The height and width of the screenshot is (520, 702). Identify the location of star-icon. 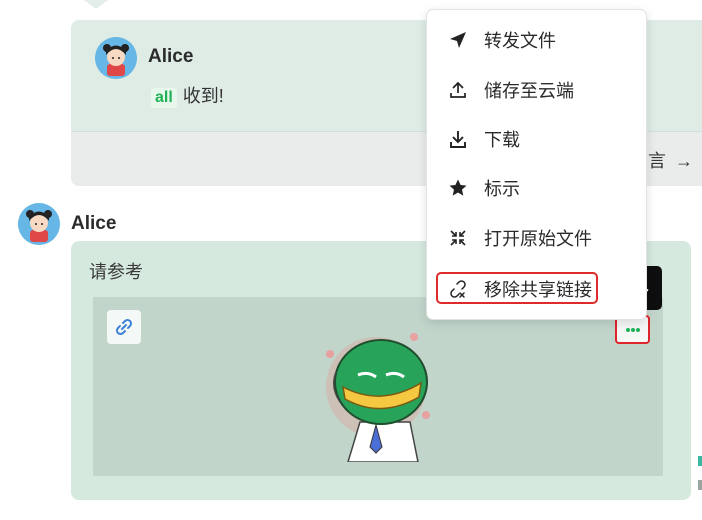
(458, 188).